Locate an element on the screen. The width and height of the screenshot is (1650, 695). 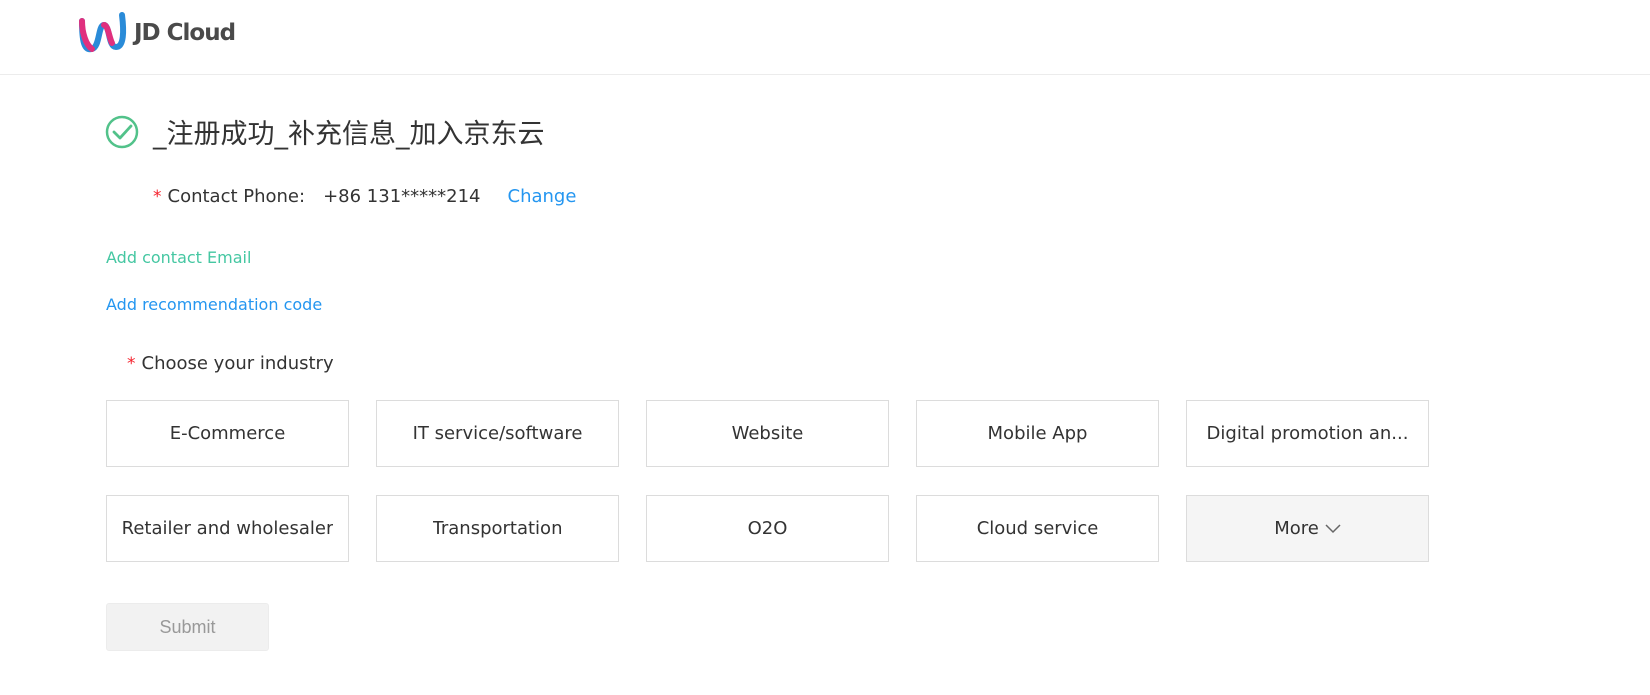
industry-option-label: O2O is located at coordinates (767, 528).